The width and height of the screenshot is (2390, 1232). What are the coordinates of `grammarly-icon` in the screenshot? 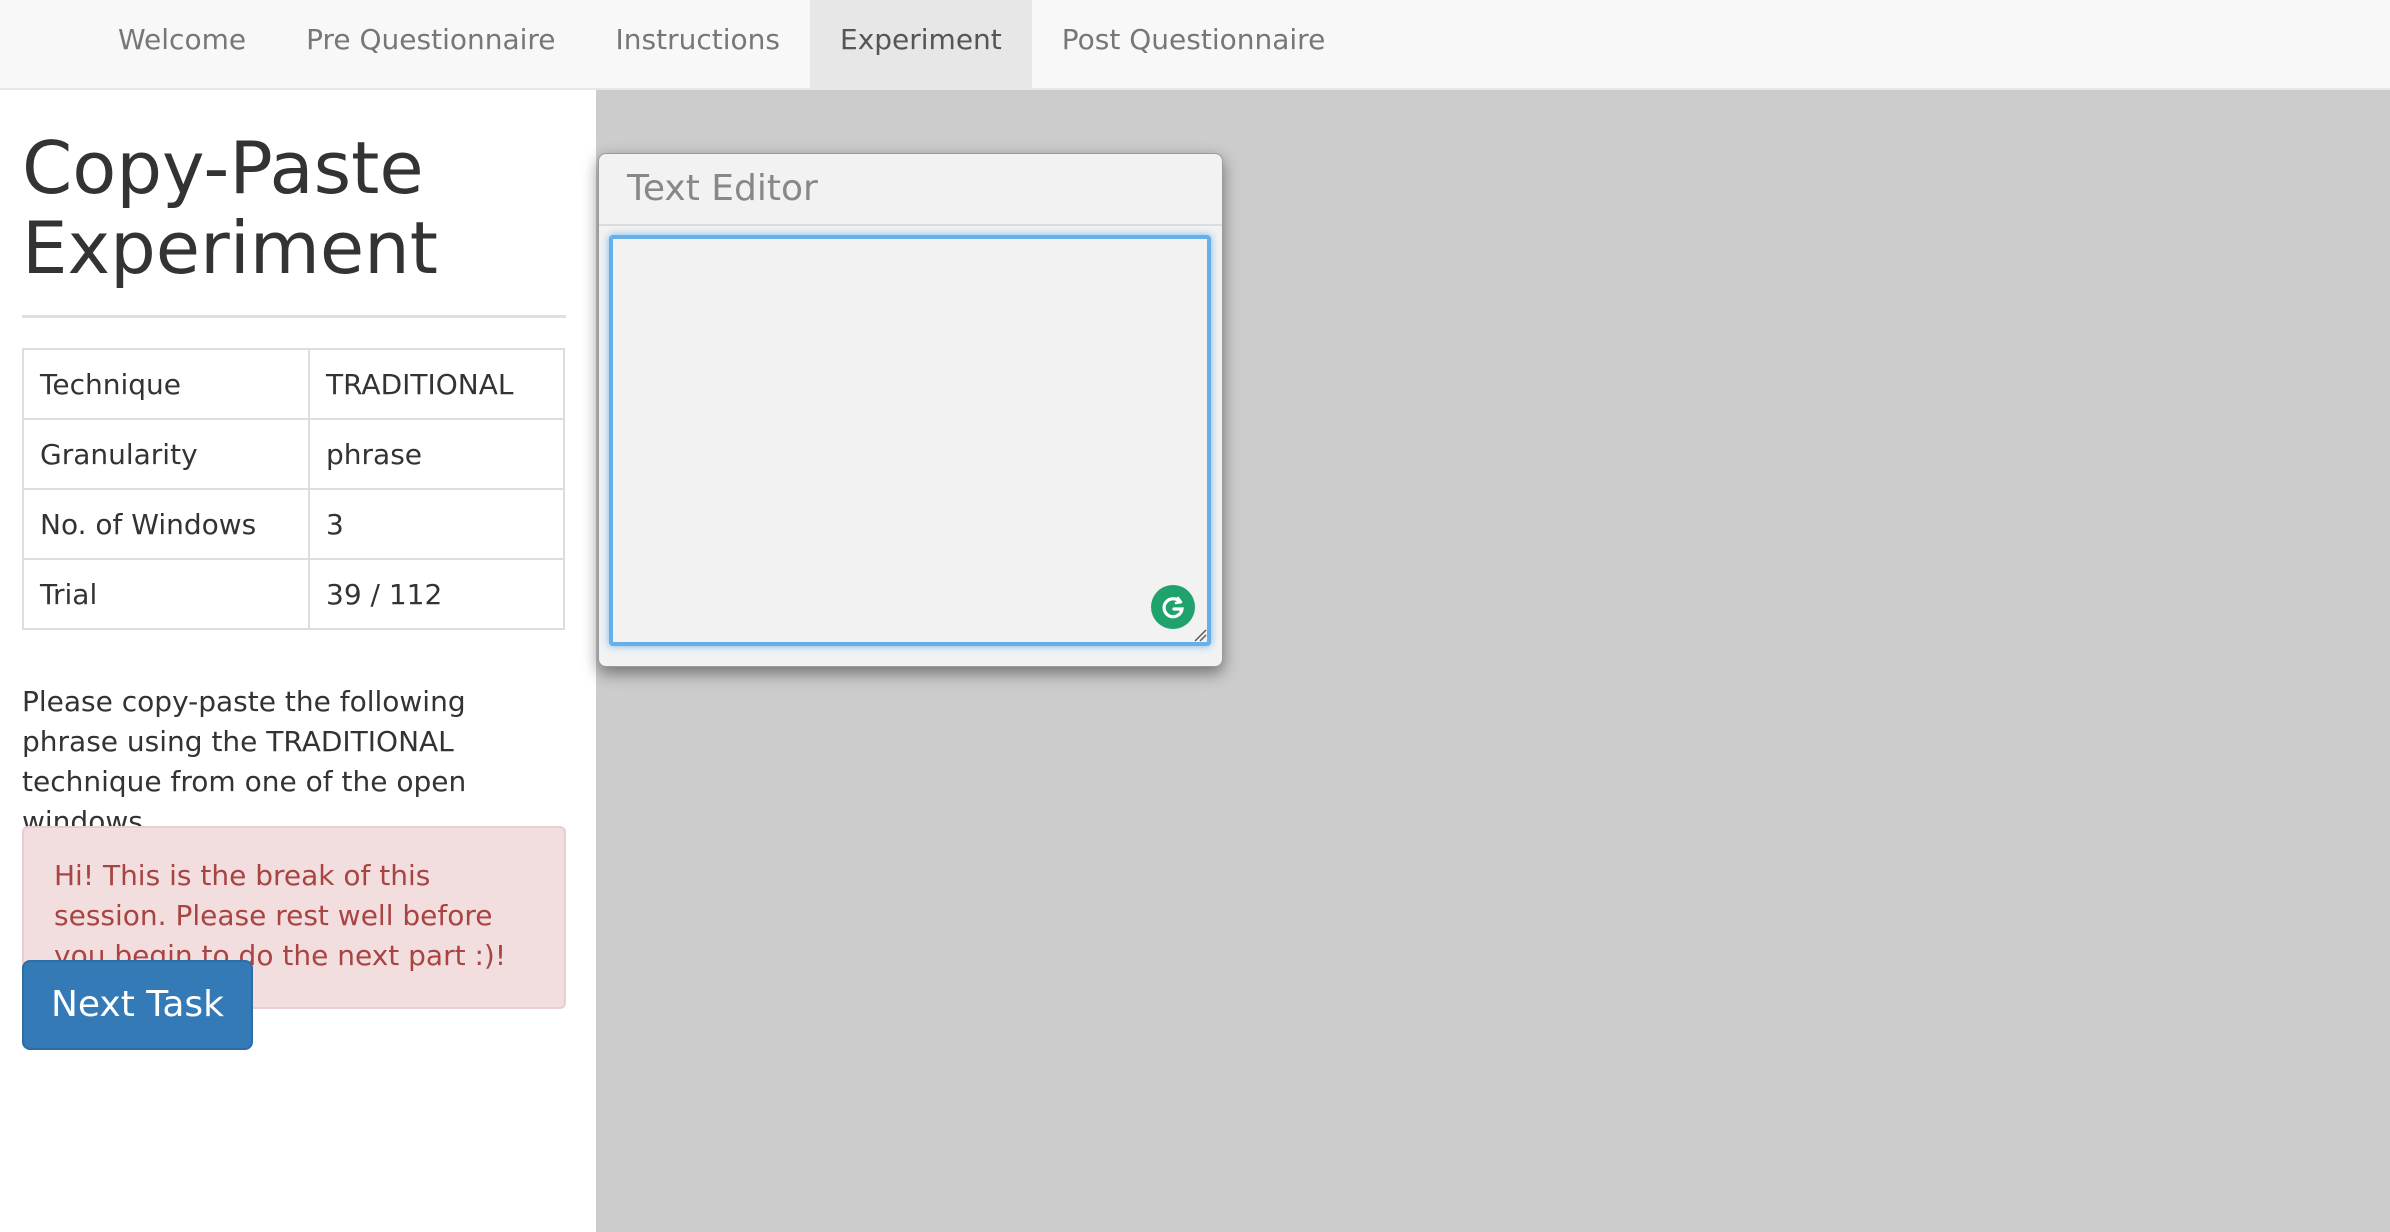 It's located at (1173, 607).